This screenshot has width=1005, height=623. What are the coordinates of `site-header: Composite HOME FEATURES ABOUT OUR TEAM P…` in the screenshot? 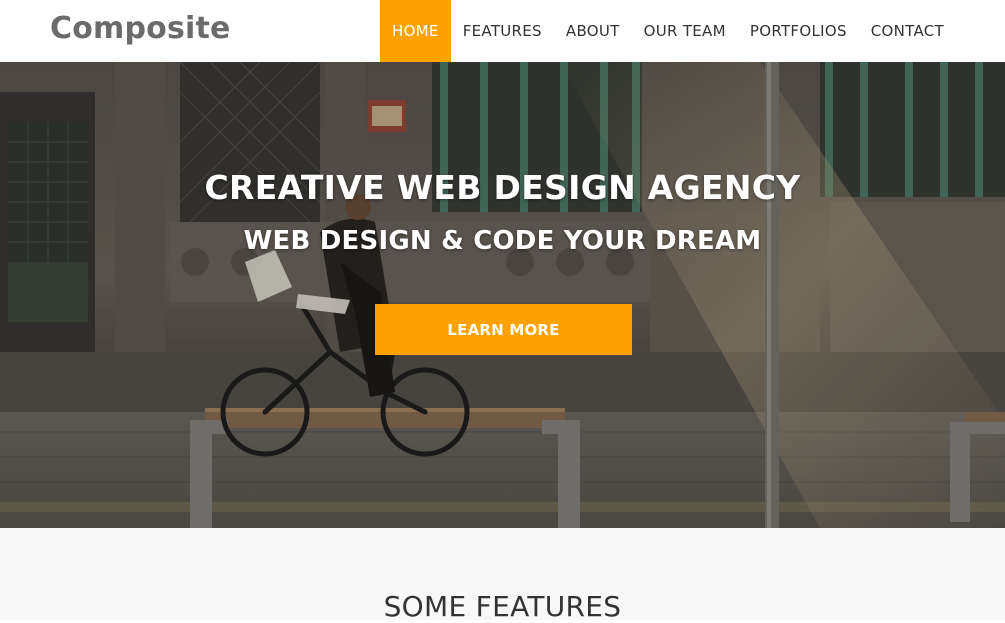 It's located at (502, 31).